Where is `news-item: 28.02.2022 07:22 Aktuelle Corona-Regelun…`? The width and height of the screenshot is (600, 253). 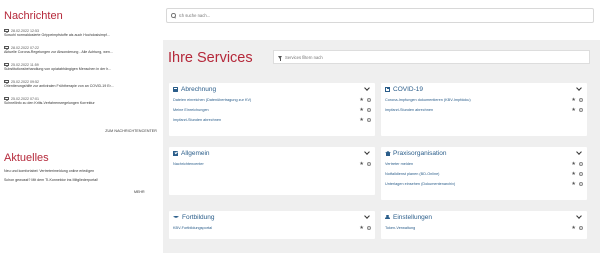
news-item: 28.02.2022 07:22 Aktuelle Corona-Regelun… is located at coordinates (81, 50).